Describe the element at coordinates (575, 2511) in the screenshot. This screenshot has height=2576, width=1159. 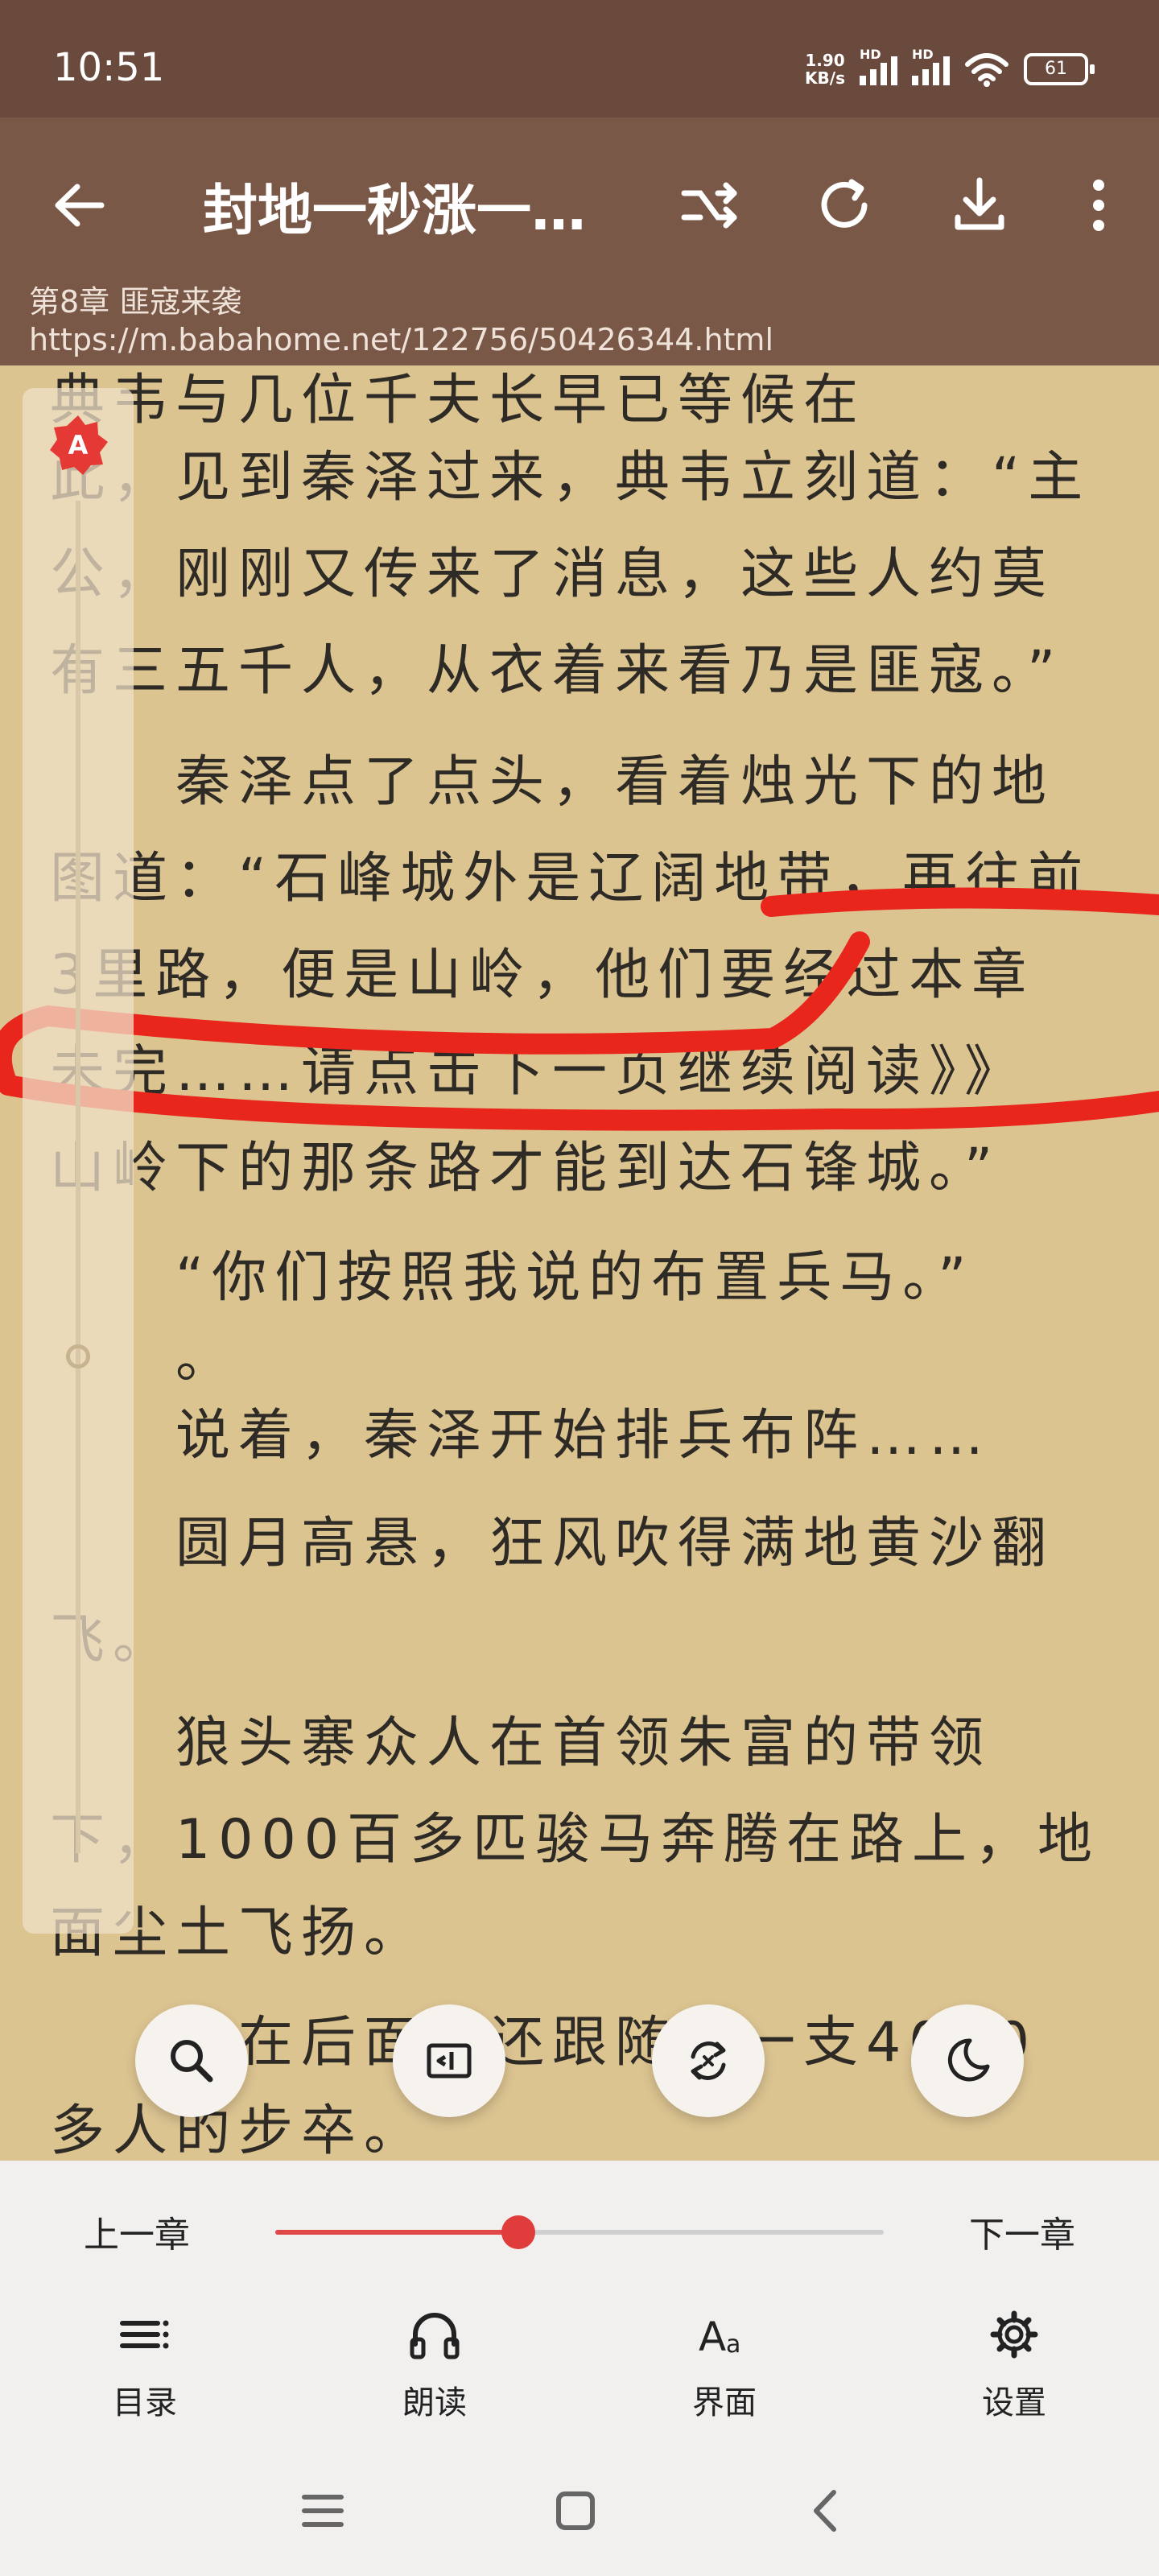
I see `home-icon` at that location.